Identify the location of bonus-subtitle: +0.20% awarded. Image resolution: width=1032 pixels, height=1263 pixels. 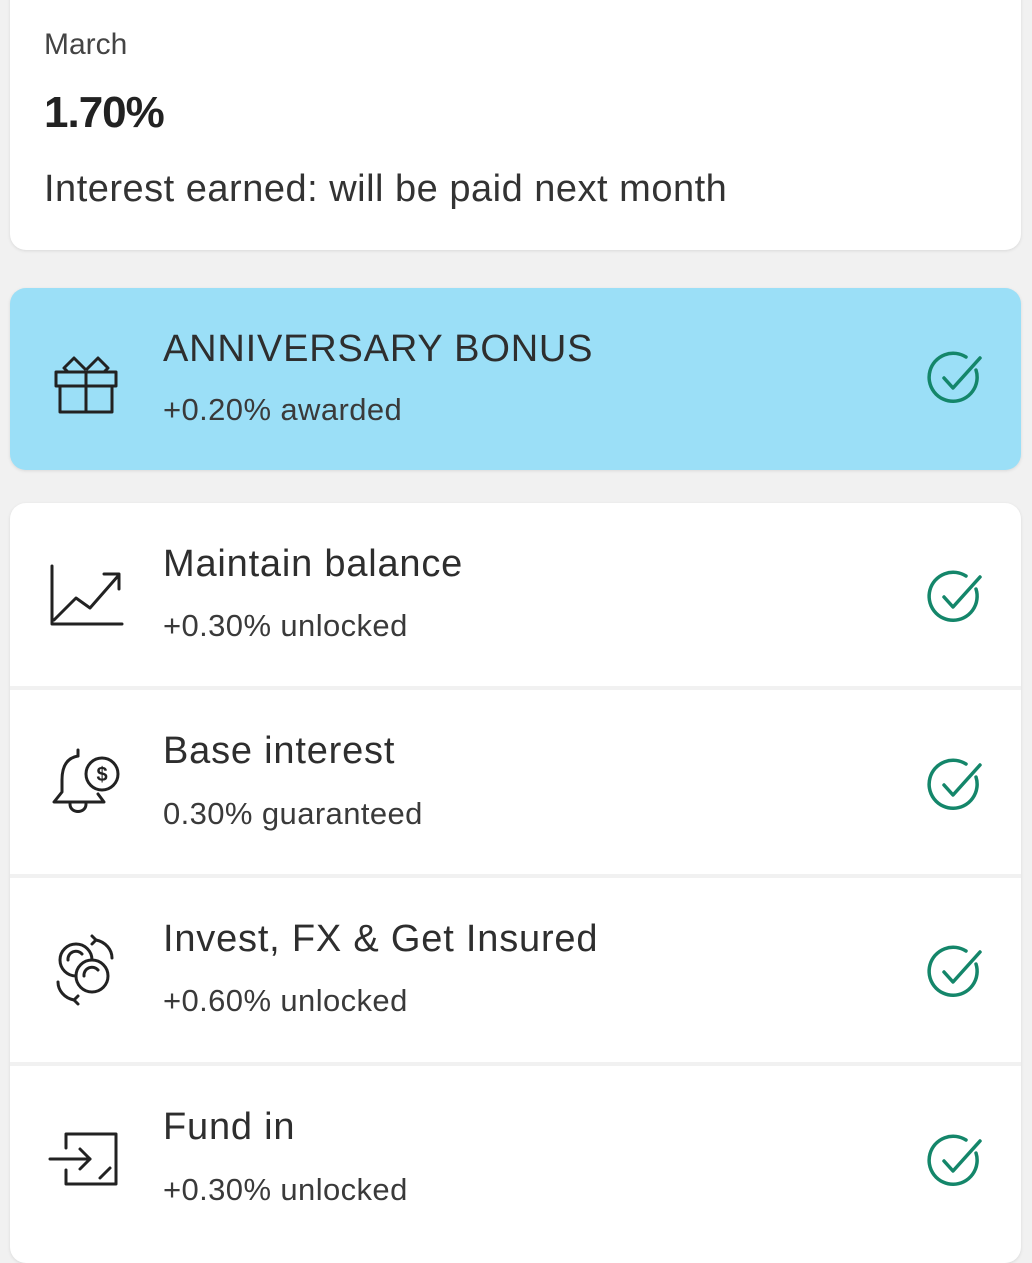
(283, 409).